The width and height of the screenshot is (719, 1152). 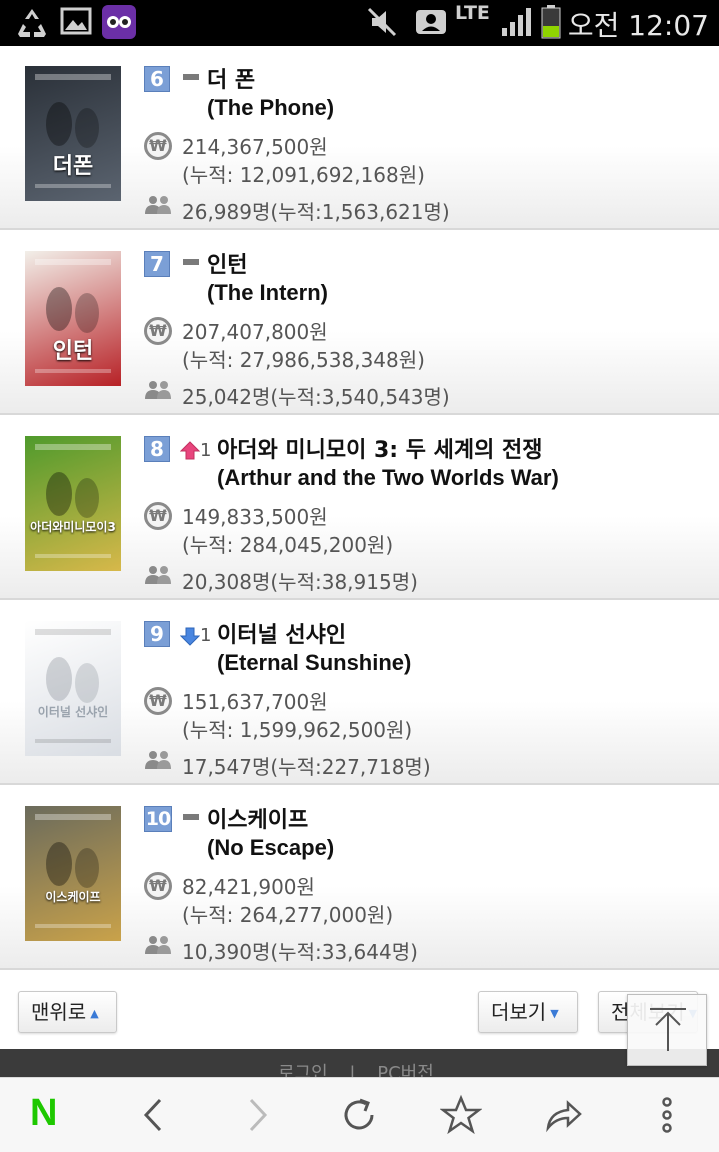 What do you see at coordinates (157, 79) in the screenshot?
I see `rank-badge: 6` at bounding box center [157, 79].